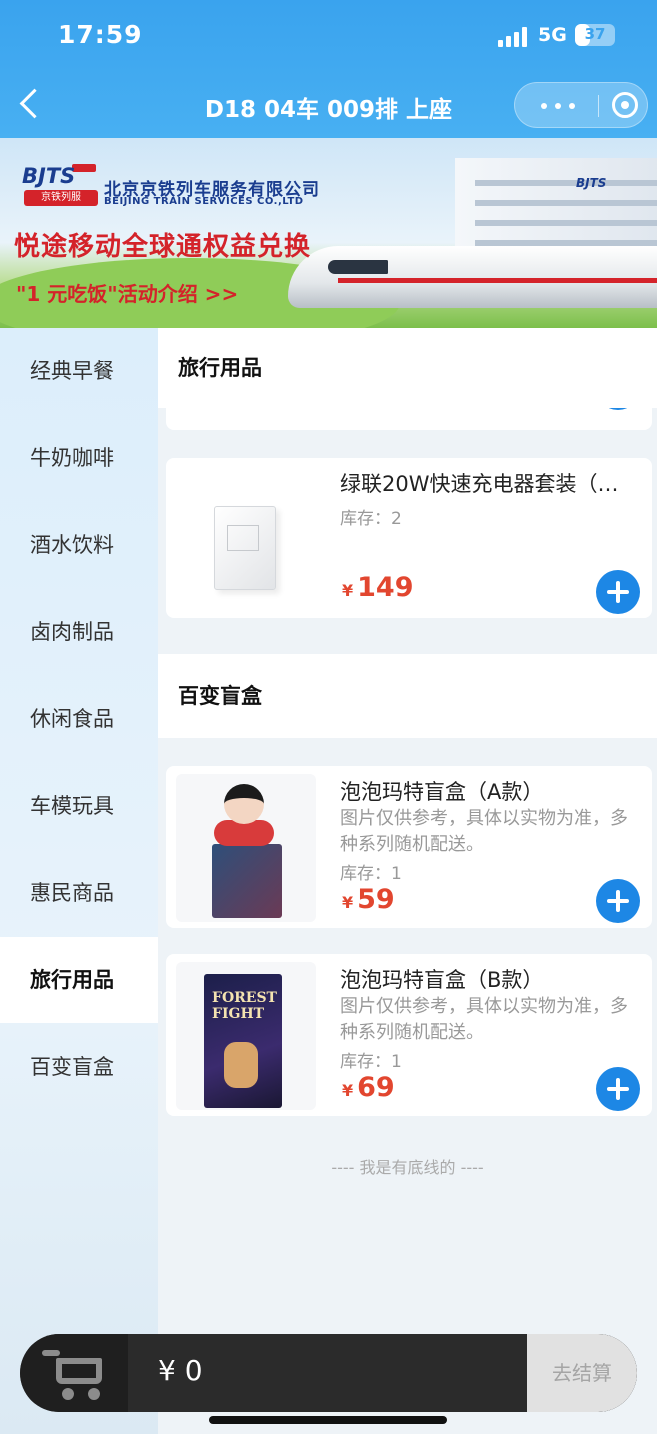  I want to click on sidebar-item-milk-coffee: 牛奶咖啡, so click(79, 458).